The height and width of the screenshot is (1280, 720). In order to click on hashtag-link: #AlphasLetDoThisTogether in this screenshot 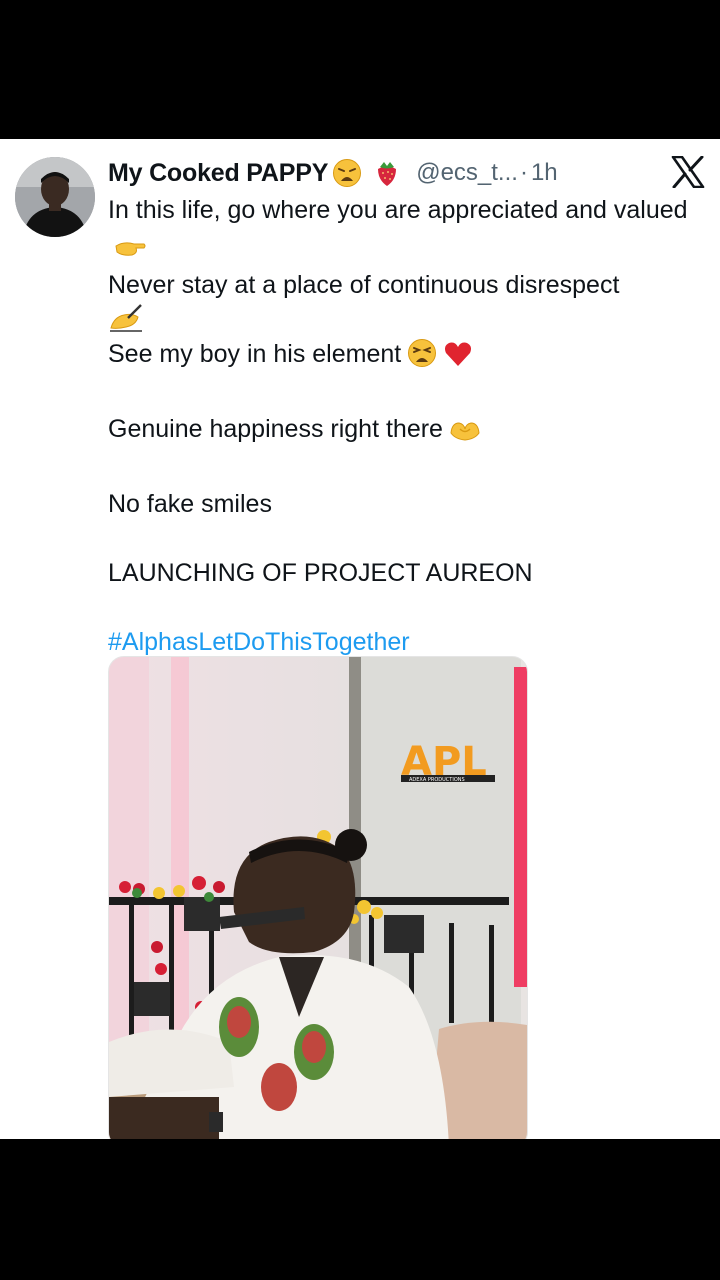, I will do `click(400, 642)`.